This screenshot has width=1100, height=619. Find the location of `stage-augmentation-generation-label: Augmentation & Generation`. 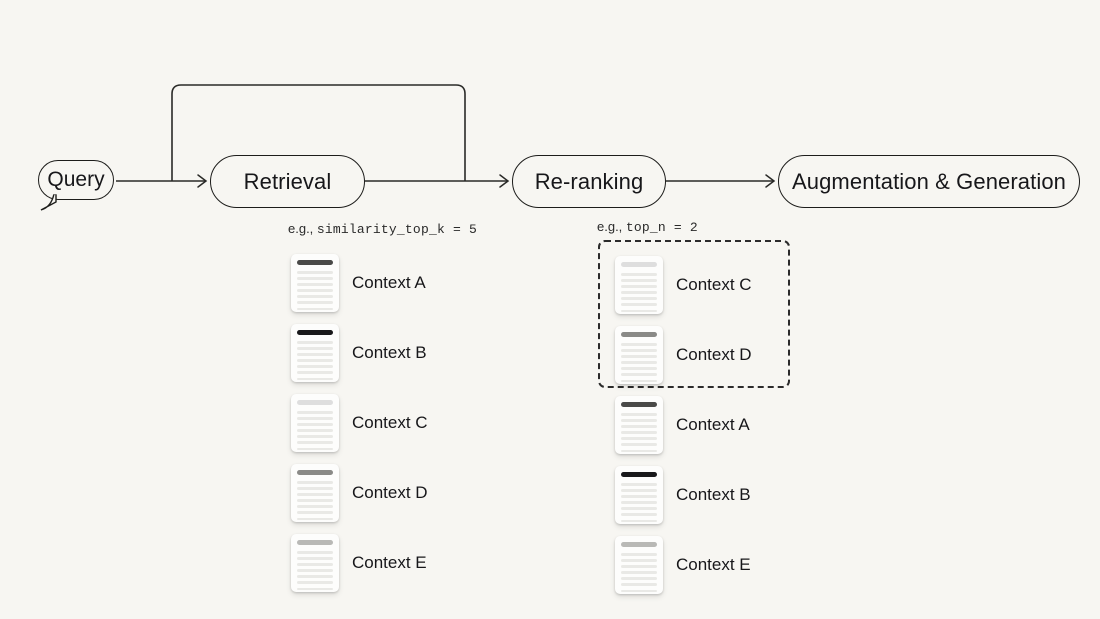

stage-augmentation-generation-label: Augmentation & Generation is located at coordinates (928, 181).